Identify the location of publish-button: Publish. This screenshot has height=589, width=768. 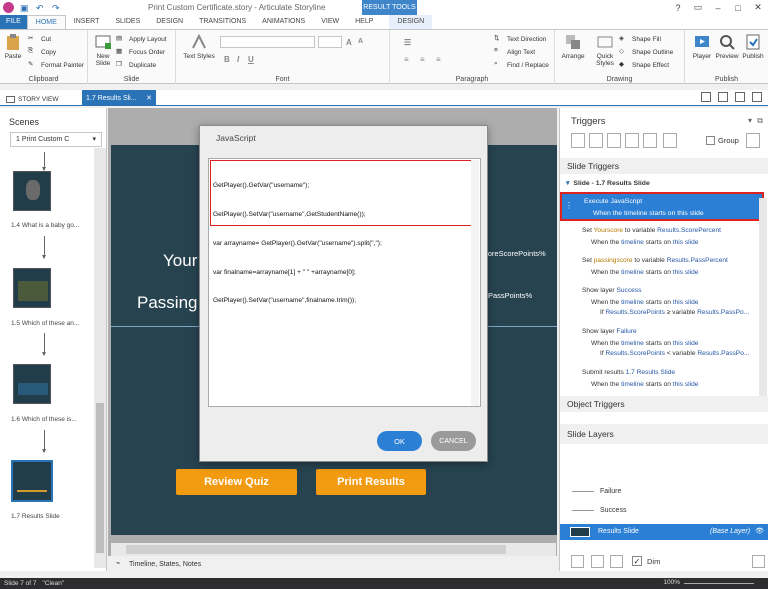
(753, 46).